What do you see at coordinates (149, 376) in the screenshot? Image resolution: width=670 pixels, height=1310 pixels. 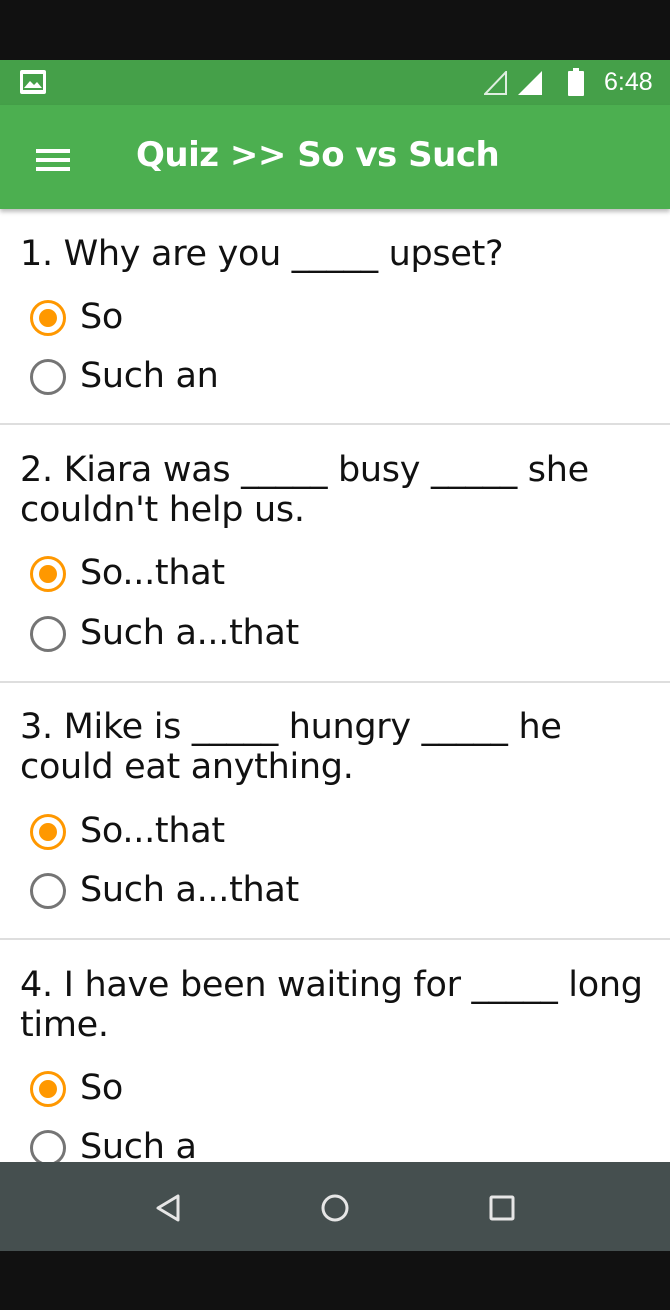 I see `option-label: Such an` at bounding box center [149, 376].